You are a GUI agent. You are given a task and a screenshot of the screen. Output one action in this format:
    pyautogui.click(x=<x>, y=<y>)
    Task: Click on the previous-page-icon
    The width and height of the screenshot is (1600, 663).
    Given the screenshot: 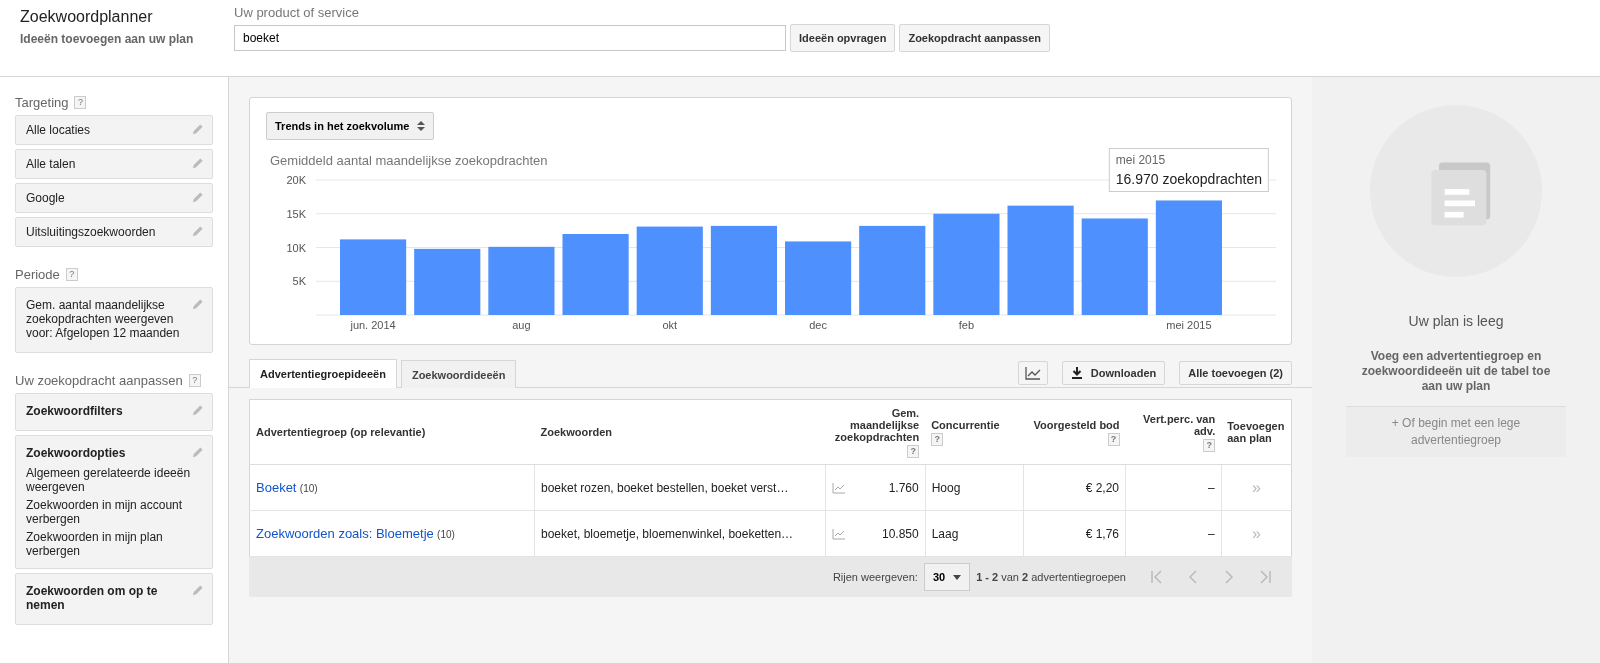 What is the action you would take?
    pyautogui.click(x=1193, y=577)
    